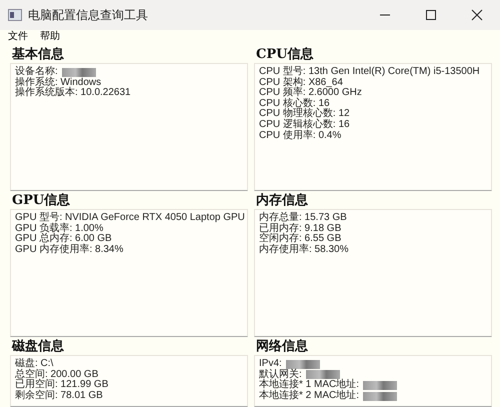  I want to click on info-line: GPU 负载率: 1.00%, so click(59, 229).